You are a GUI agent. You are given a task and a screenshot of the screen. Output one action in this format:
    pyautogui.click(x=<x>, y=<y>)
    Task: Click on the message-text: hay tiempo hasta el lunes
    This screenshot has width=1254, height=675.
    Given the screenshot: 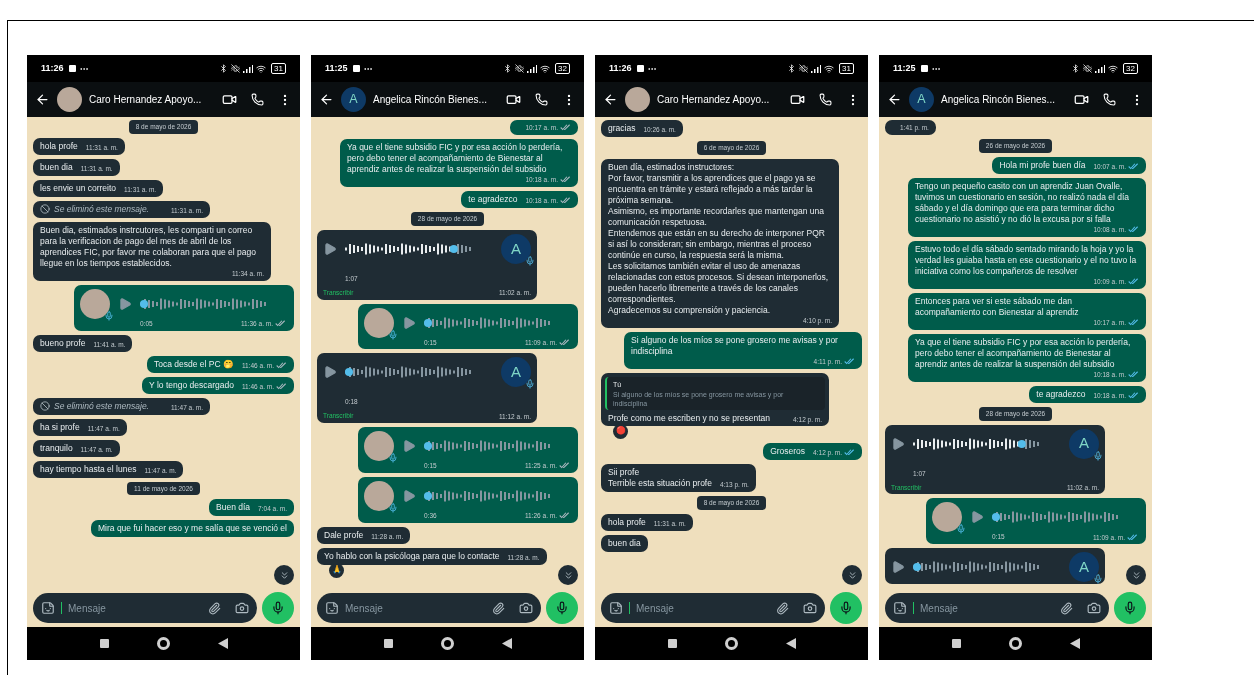 What is the action you would take?
    pyautogui.click(x=88, y=469)
    